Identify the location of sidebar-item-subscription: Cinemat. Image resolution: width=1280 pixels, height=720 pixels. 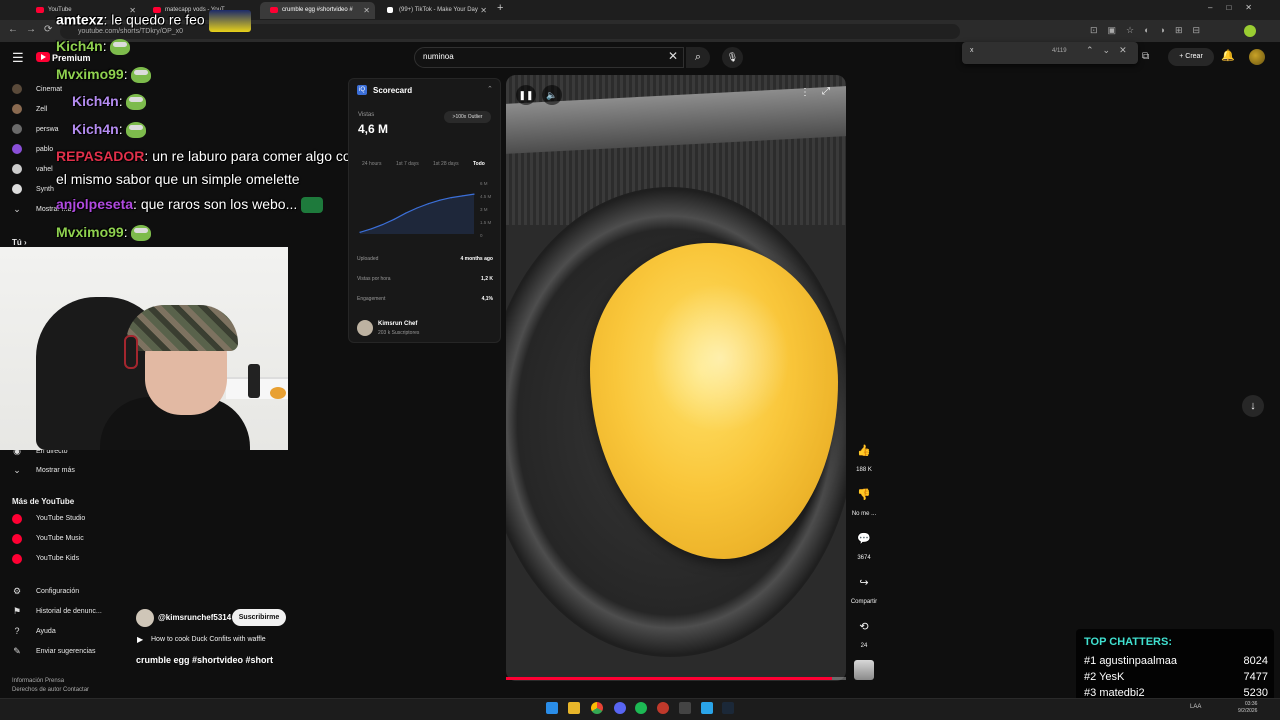
(49, 89).